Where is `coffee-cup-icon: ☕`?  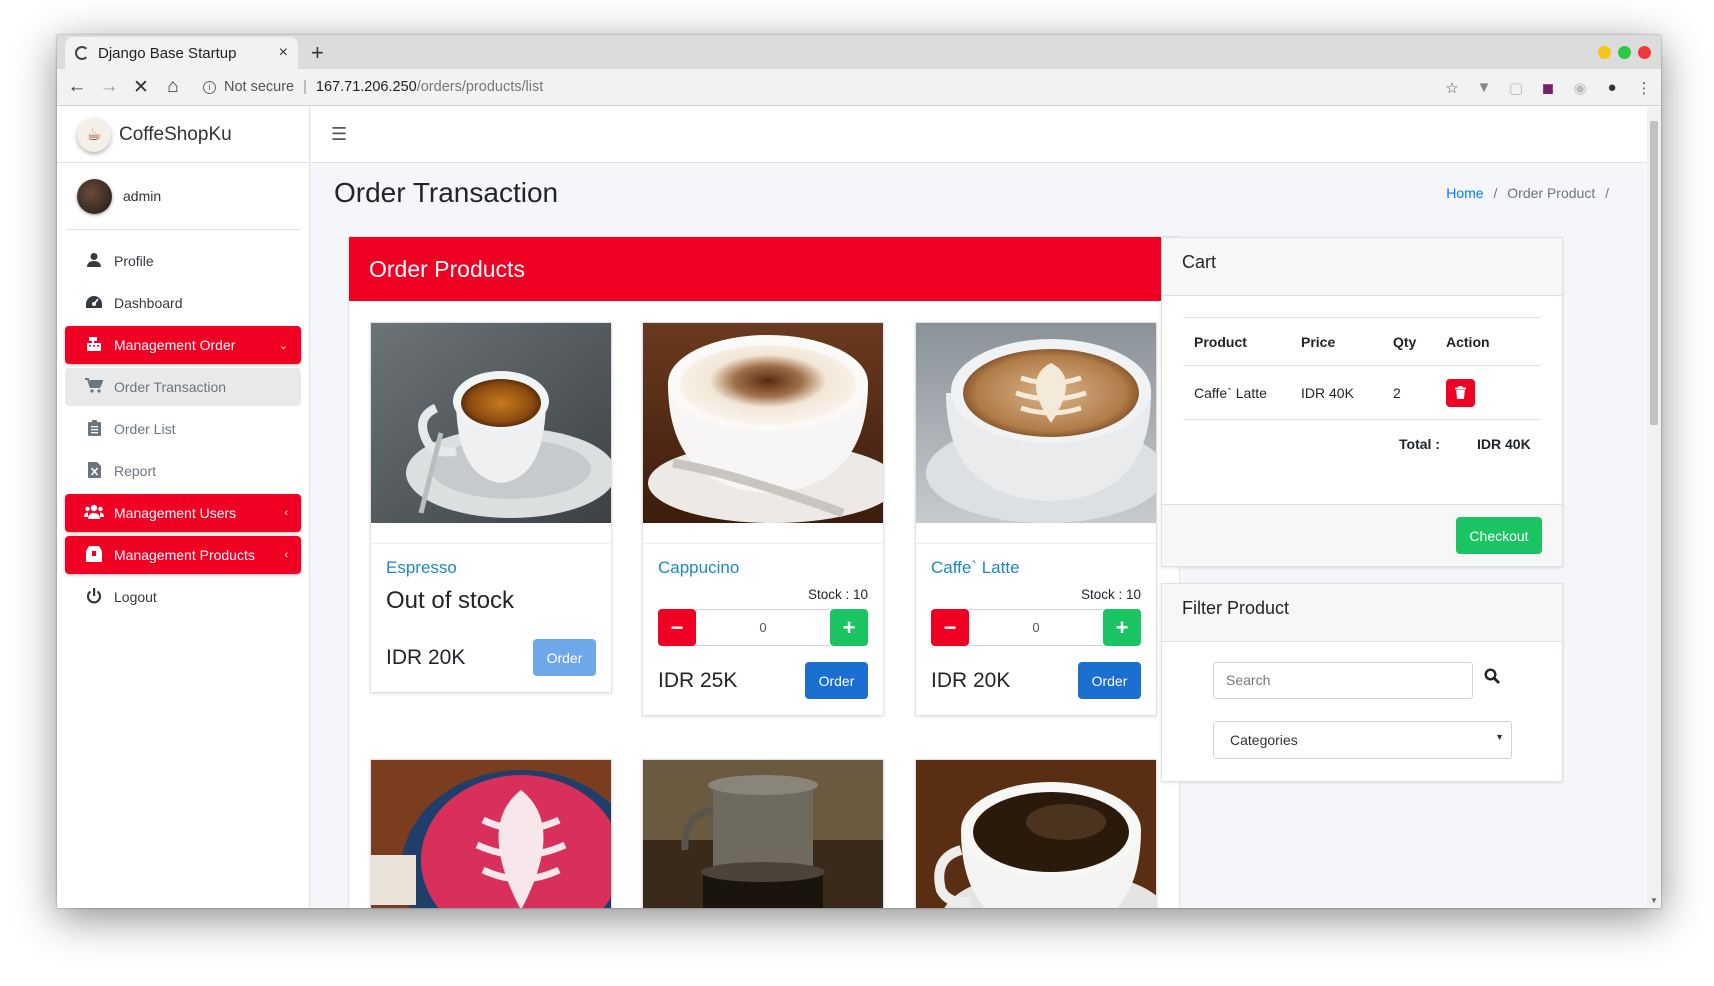
coffee-cup-icon: ☕ is located at coordinates (94, 134).